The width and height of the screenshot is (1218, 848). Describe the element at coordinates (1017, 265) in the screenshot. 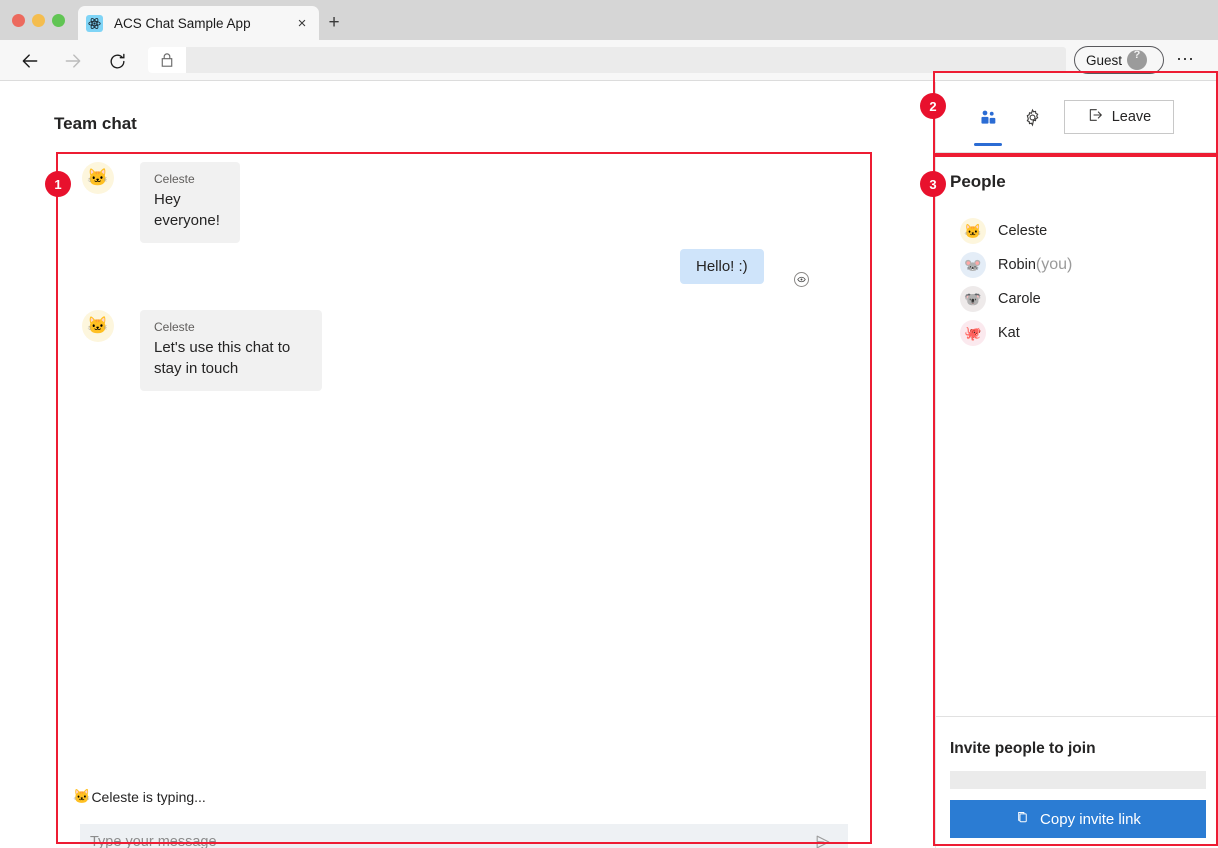

I see `person-name: Robin` at that location.